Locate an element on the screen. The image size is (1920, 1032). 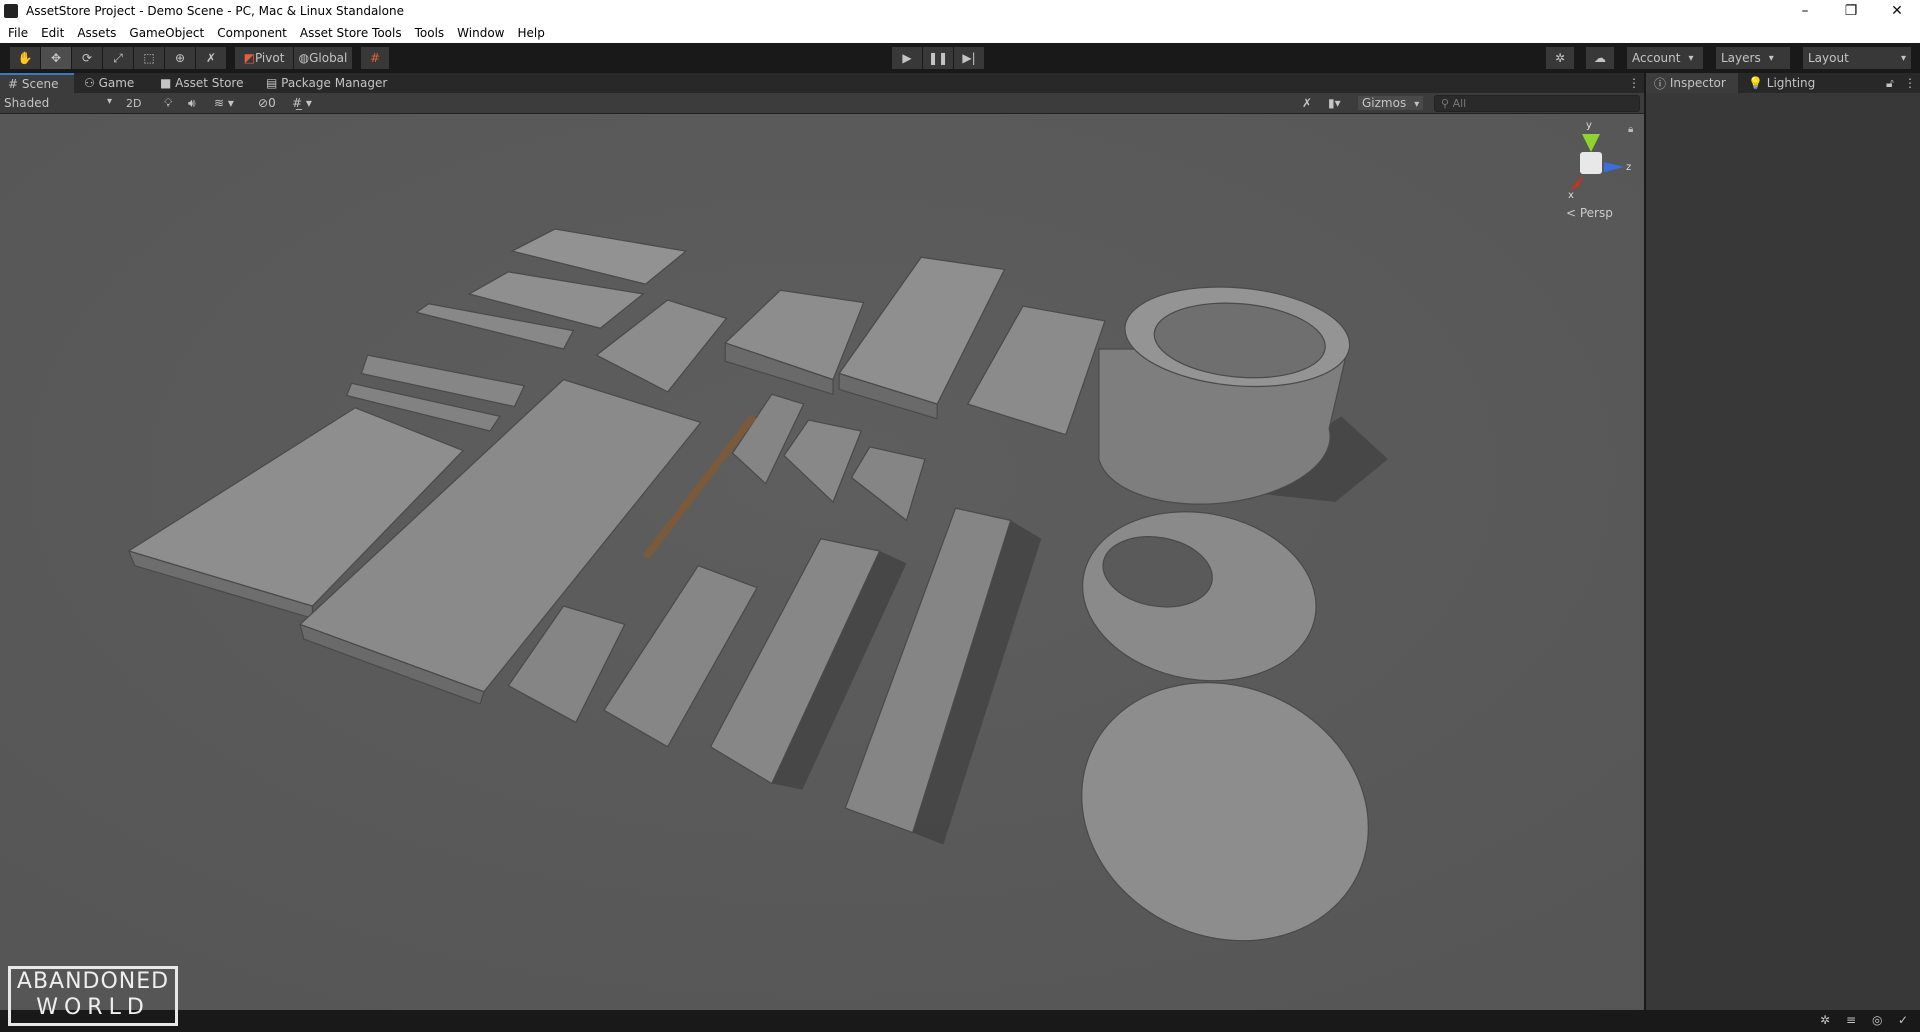
pivot-toggle: ◩ Pivot is located at coordinates (264, 58).